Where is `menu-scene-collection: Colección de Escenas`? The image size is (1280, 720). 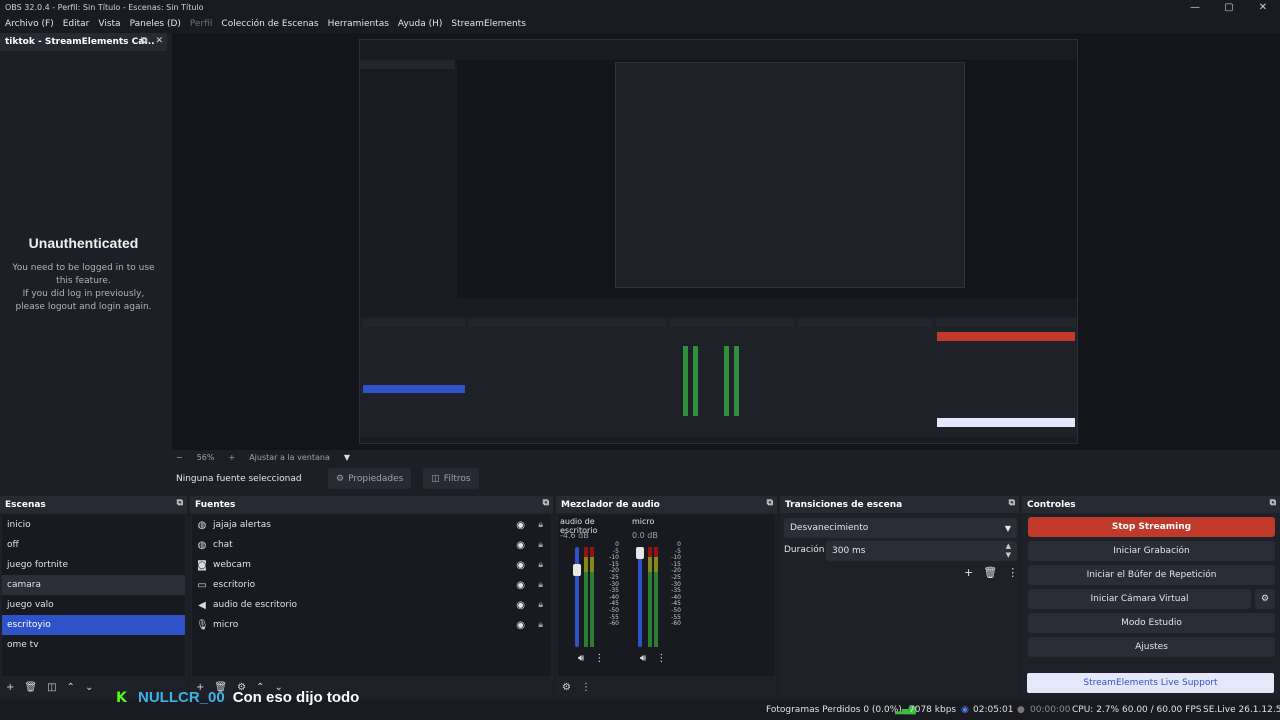 menu-scene-collection: Colección de Escenas is located at coordinates (269, 24).